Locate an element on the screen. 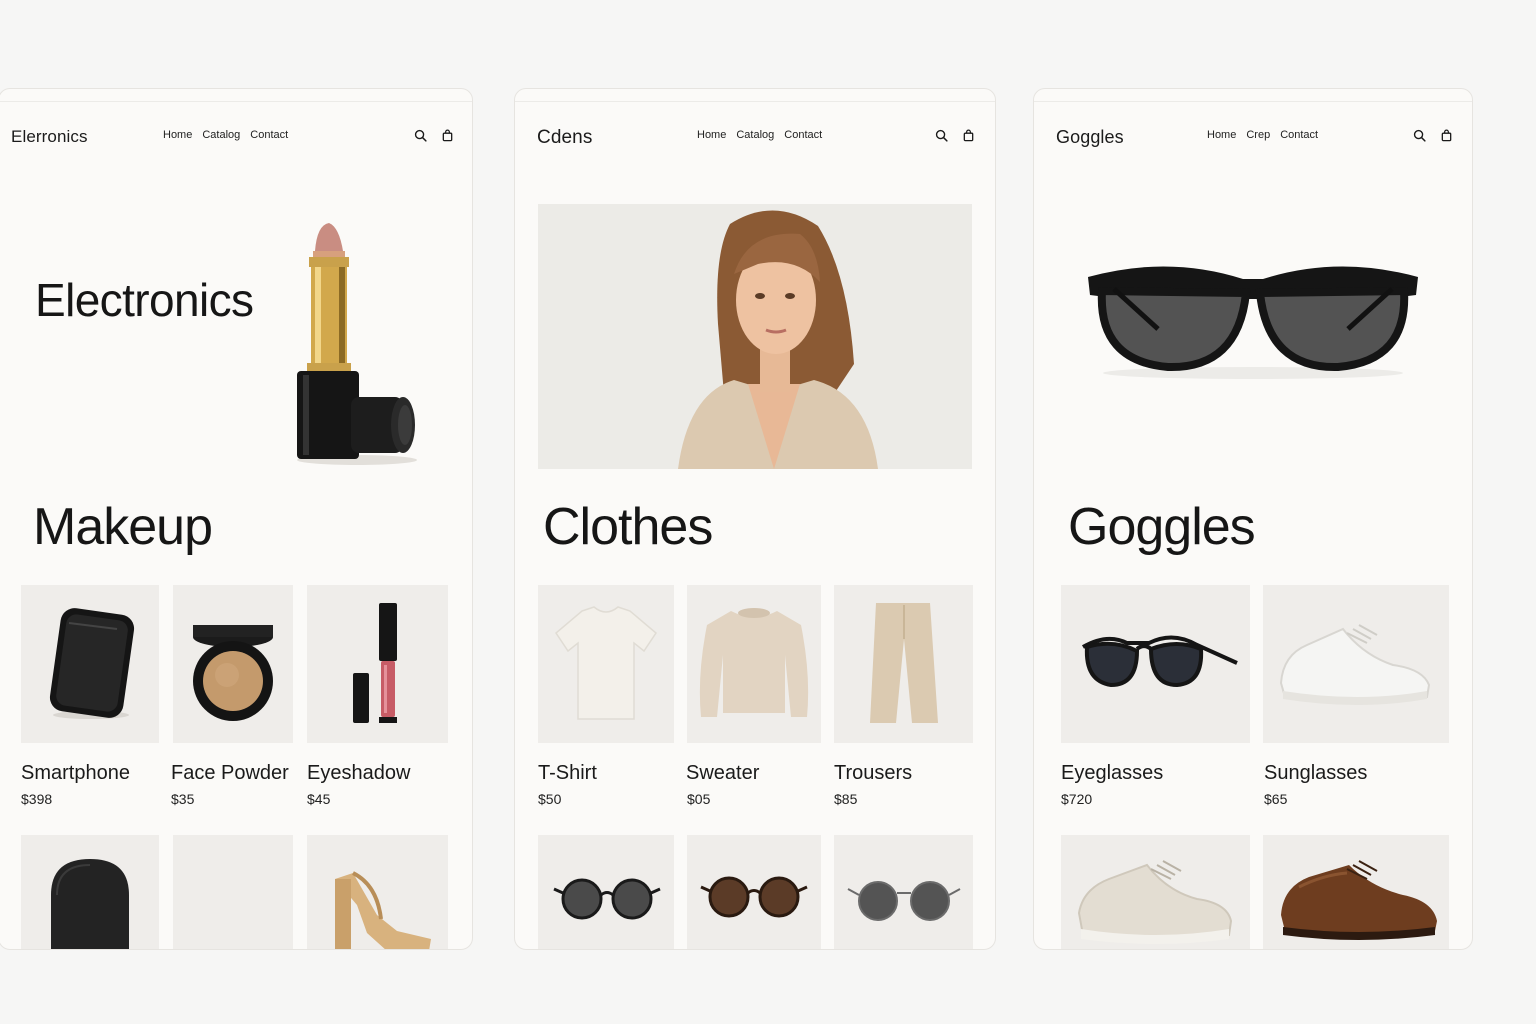 The height and width of the screenshot is (1024, 1536). product-tile-eyeshadow is located at coordinates (377, 664).